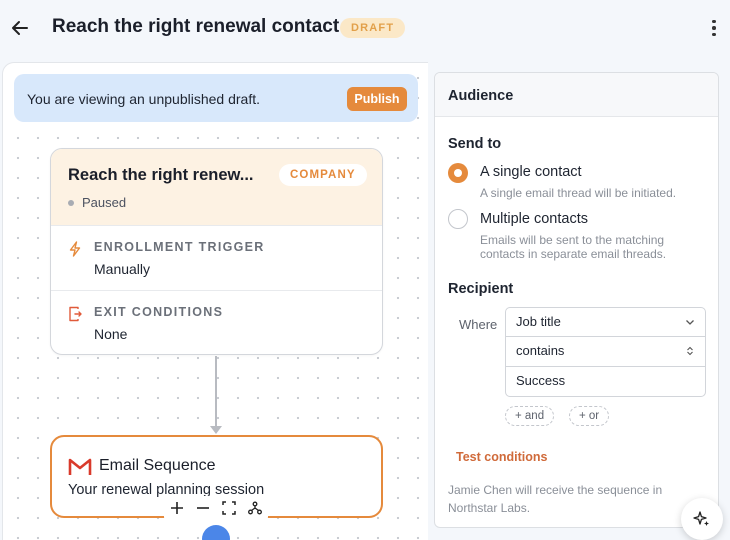 This screenshot has width=730, height=540. What do you see at coordinates (534, 219) in the screenshot?
I see `multiple-contacts-label: Multiple contacts` at bounding box center [534, 219].